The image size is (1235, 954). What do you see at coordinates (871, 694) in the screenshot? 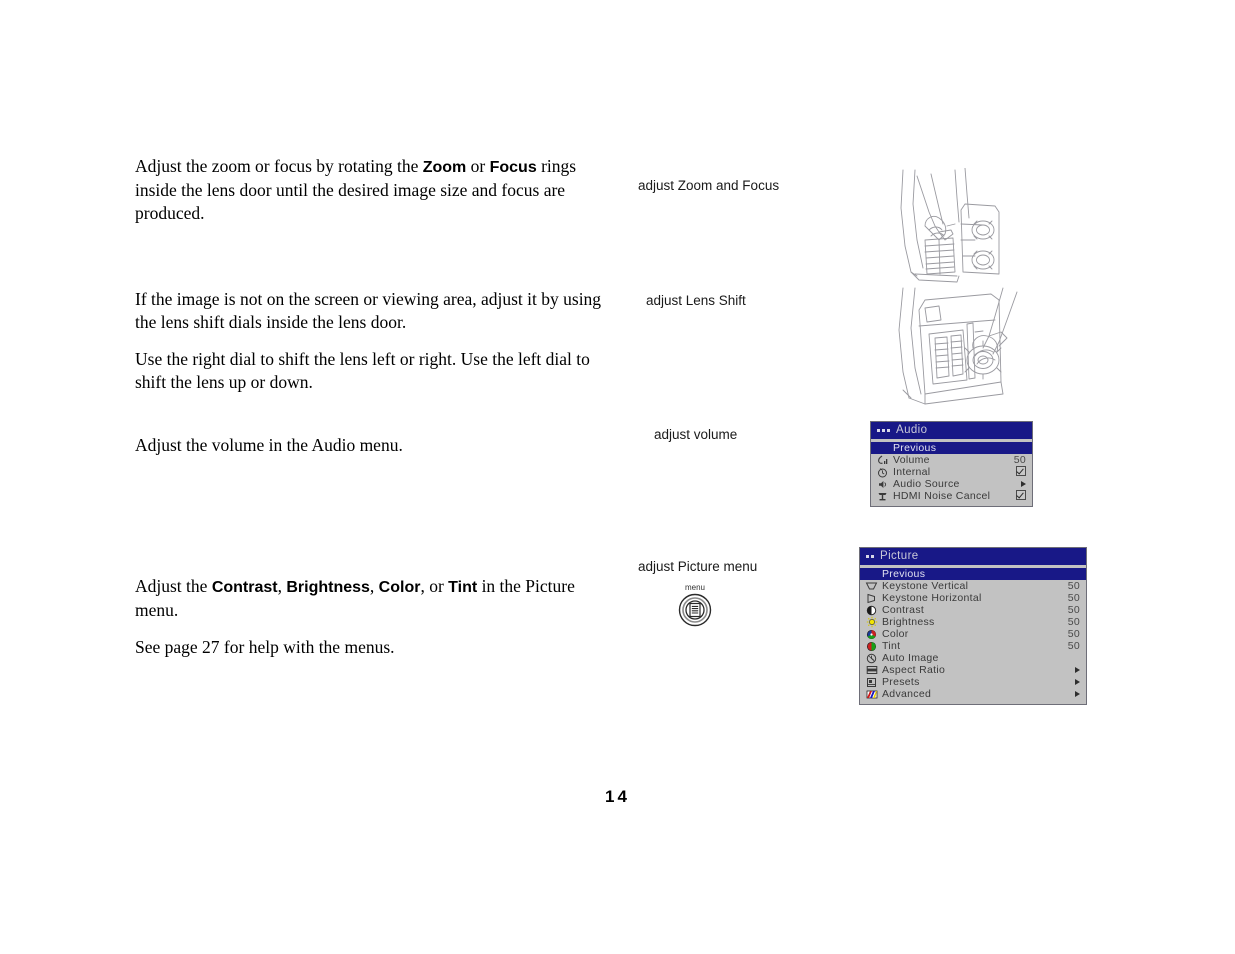
I see `advanced-icon` at bounding box center [871, 694].